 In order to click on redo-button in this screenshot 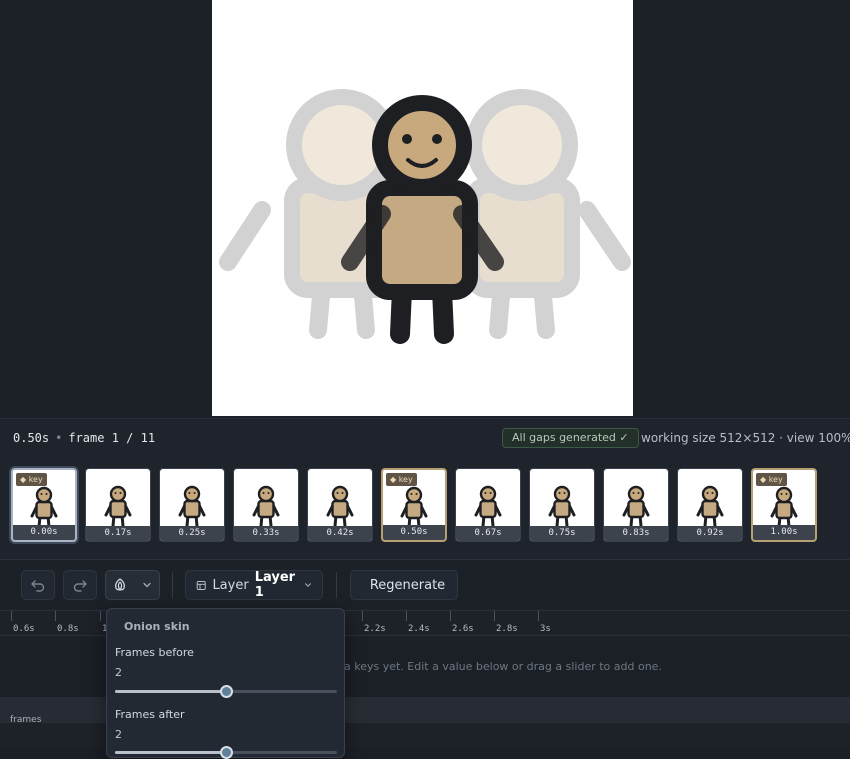, I will do `click(80, 585)`.